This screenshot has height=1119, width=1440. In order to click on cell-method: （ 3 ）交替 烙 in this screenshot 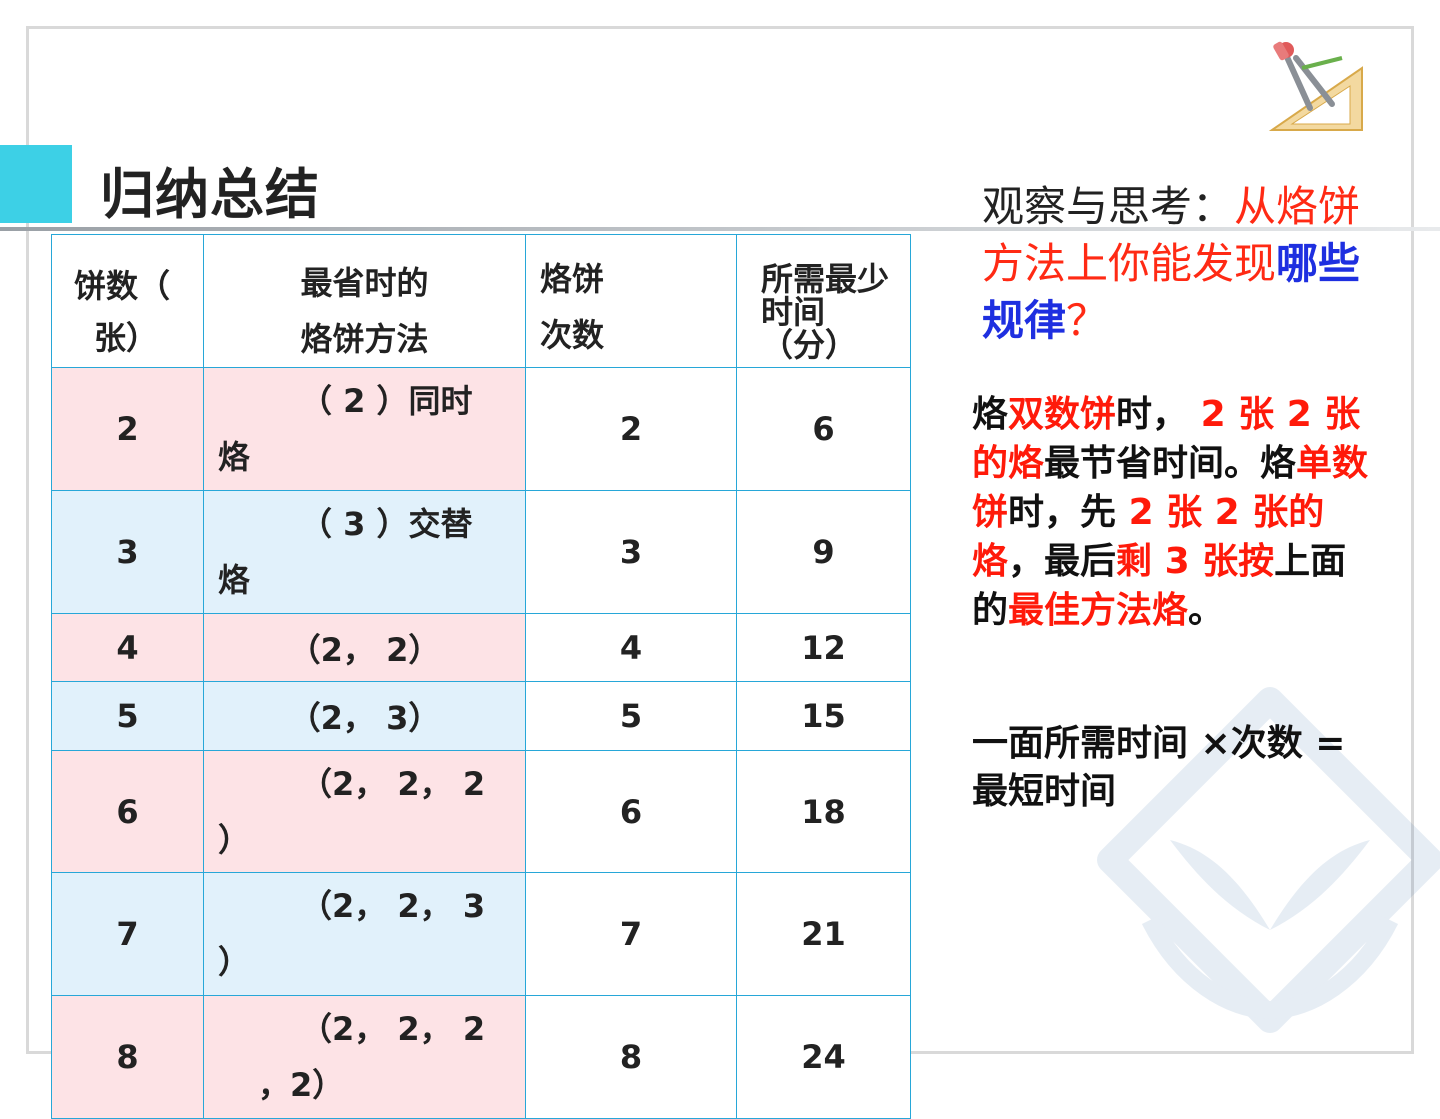, I will do `click(364, 552)`.